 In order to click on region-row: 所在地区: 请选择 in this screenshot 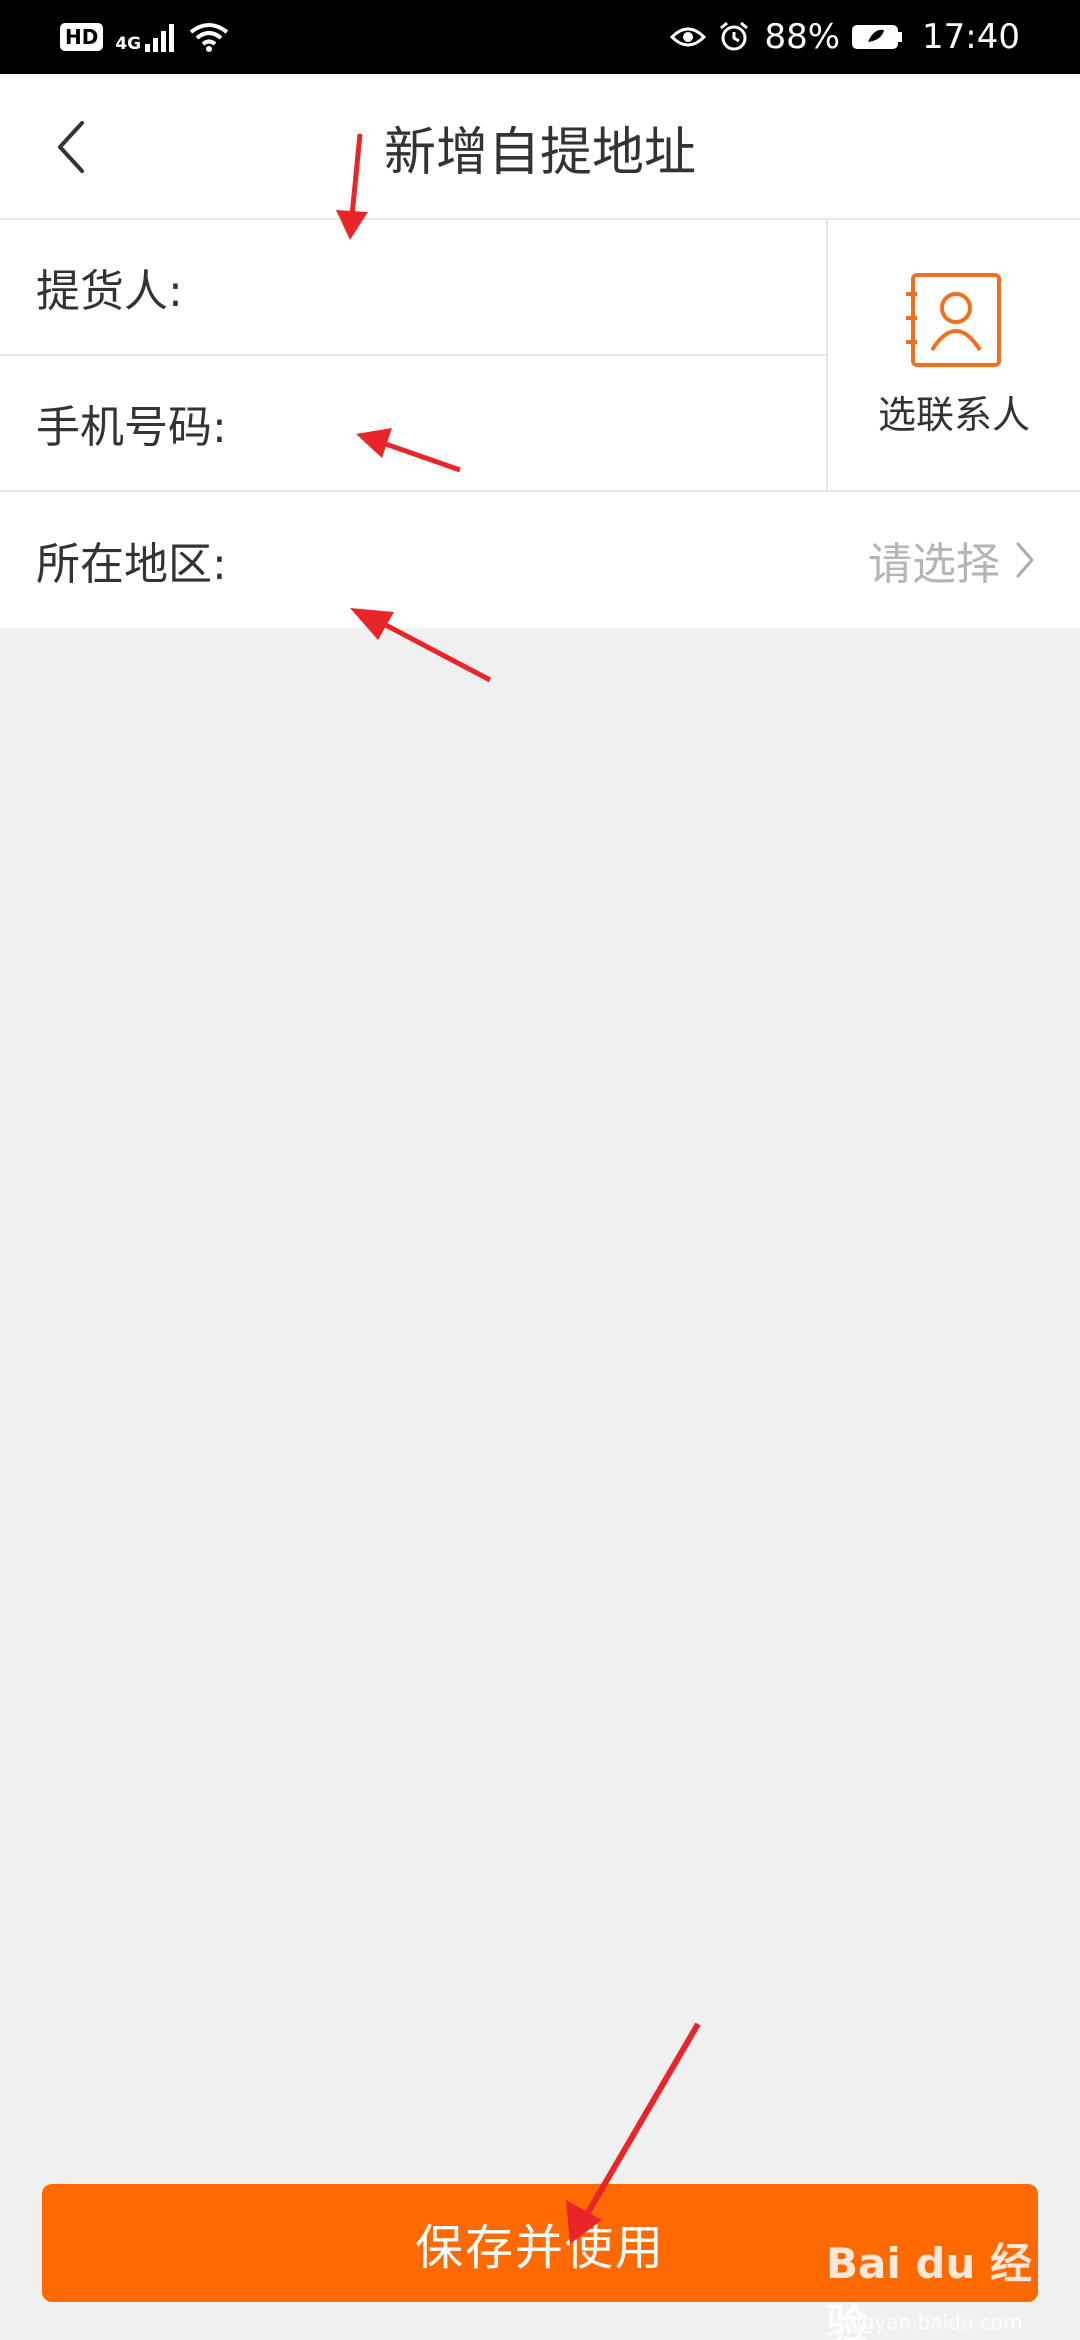, I will do `click(540, 560)`.